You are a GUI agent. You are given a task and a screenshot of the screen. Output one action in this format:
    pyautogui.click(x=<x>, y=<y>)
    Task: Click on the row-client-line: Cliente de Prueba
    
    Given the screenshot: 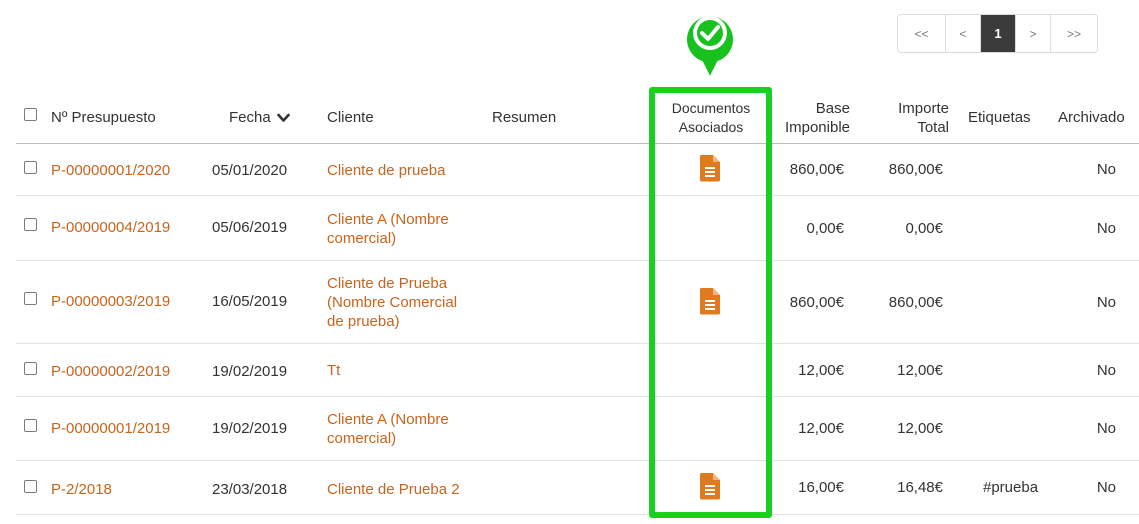 What is the action you would take?
    pyautogui.click(x=387, y=283)
    